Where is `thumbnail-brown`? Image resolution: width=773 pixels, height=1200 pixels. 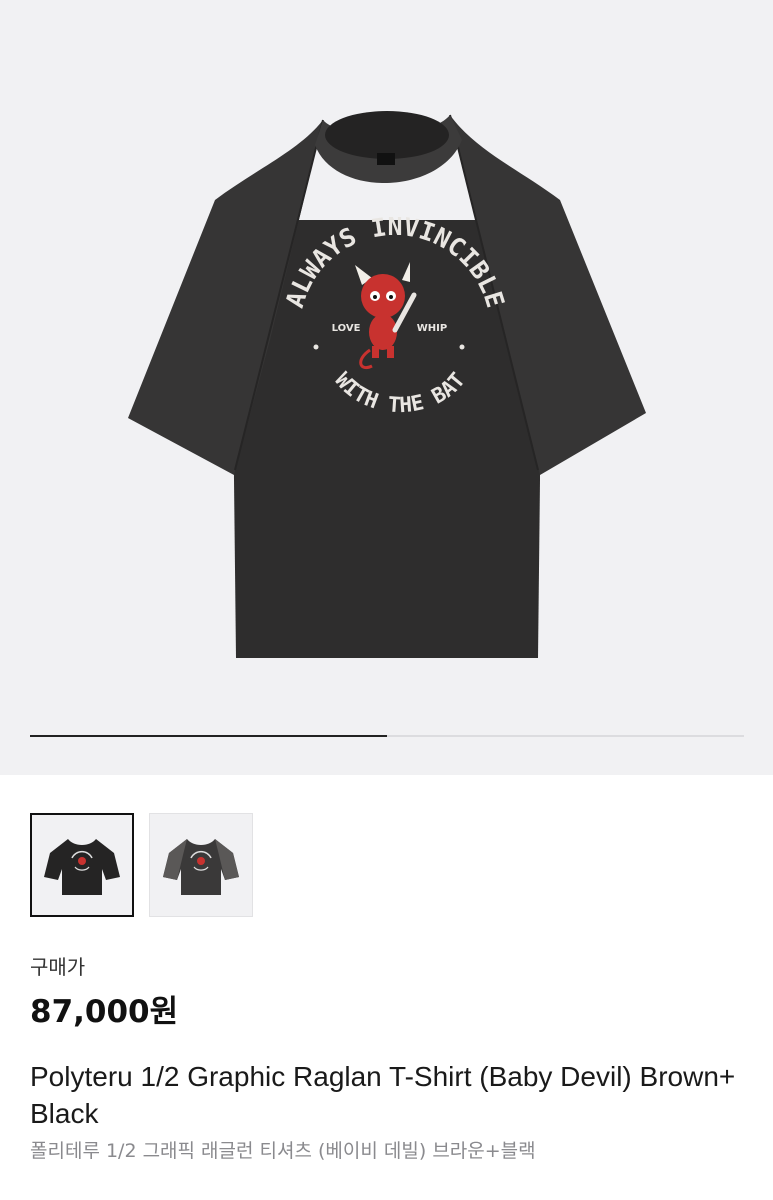
thumbnail-brown is located at coordinates (201, 865).